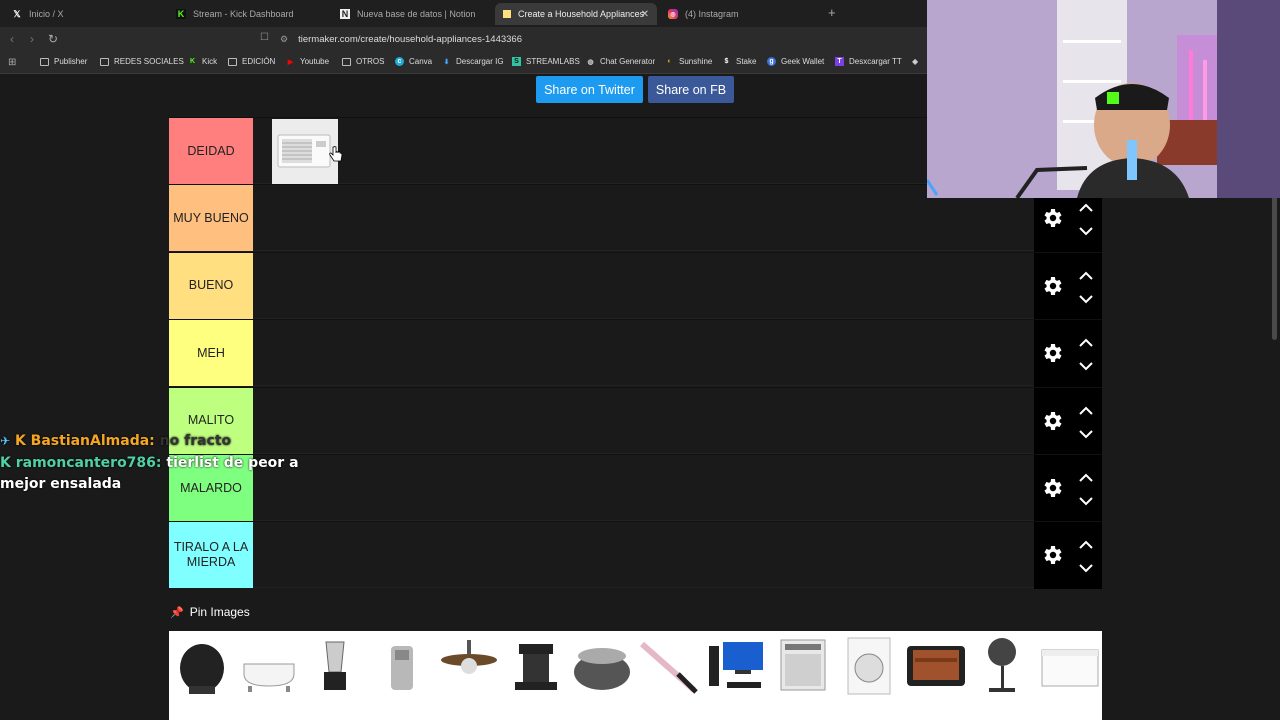 This screenshot has width=1280, height=720. I want to click on tab-kick: K Stream - Kick Dashboard, so click(248, 14).